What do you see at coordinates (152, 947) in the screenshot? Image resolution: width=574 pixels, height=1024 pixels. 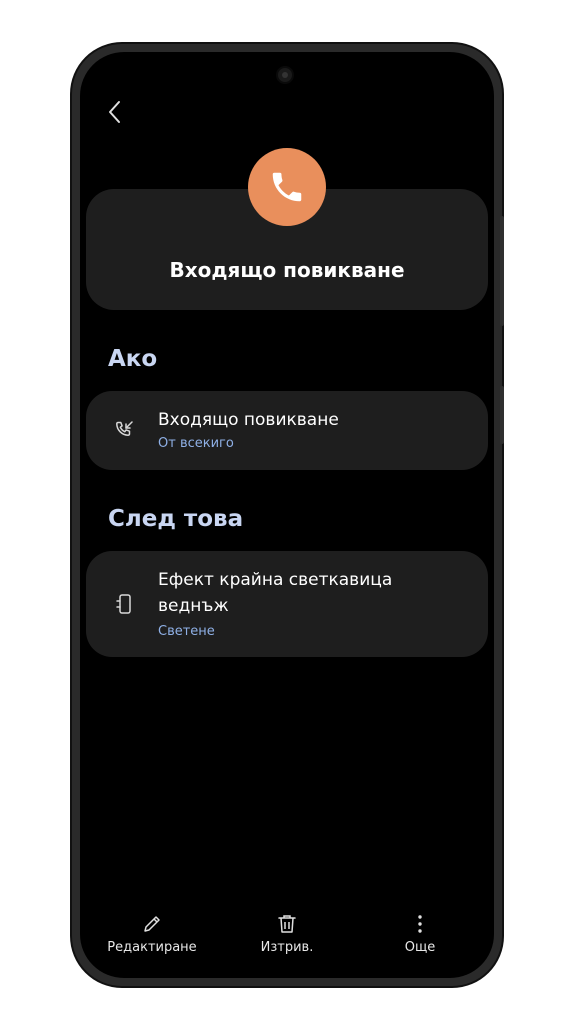 I see `edit-label: Редактиране` at bounding box center [152, 947].